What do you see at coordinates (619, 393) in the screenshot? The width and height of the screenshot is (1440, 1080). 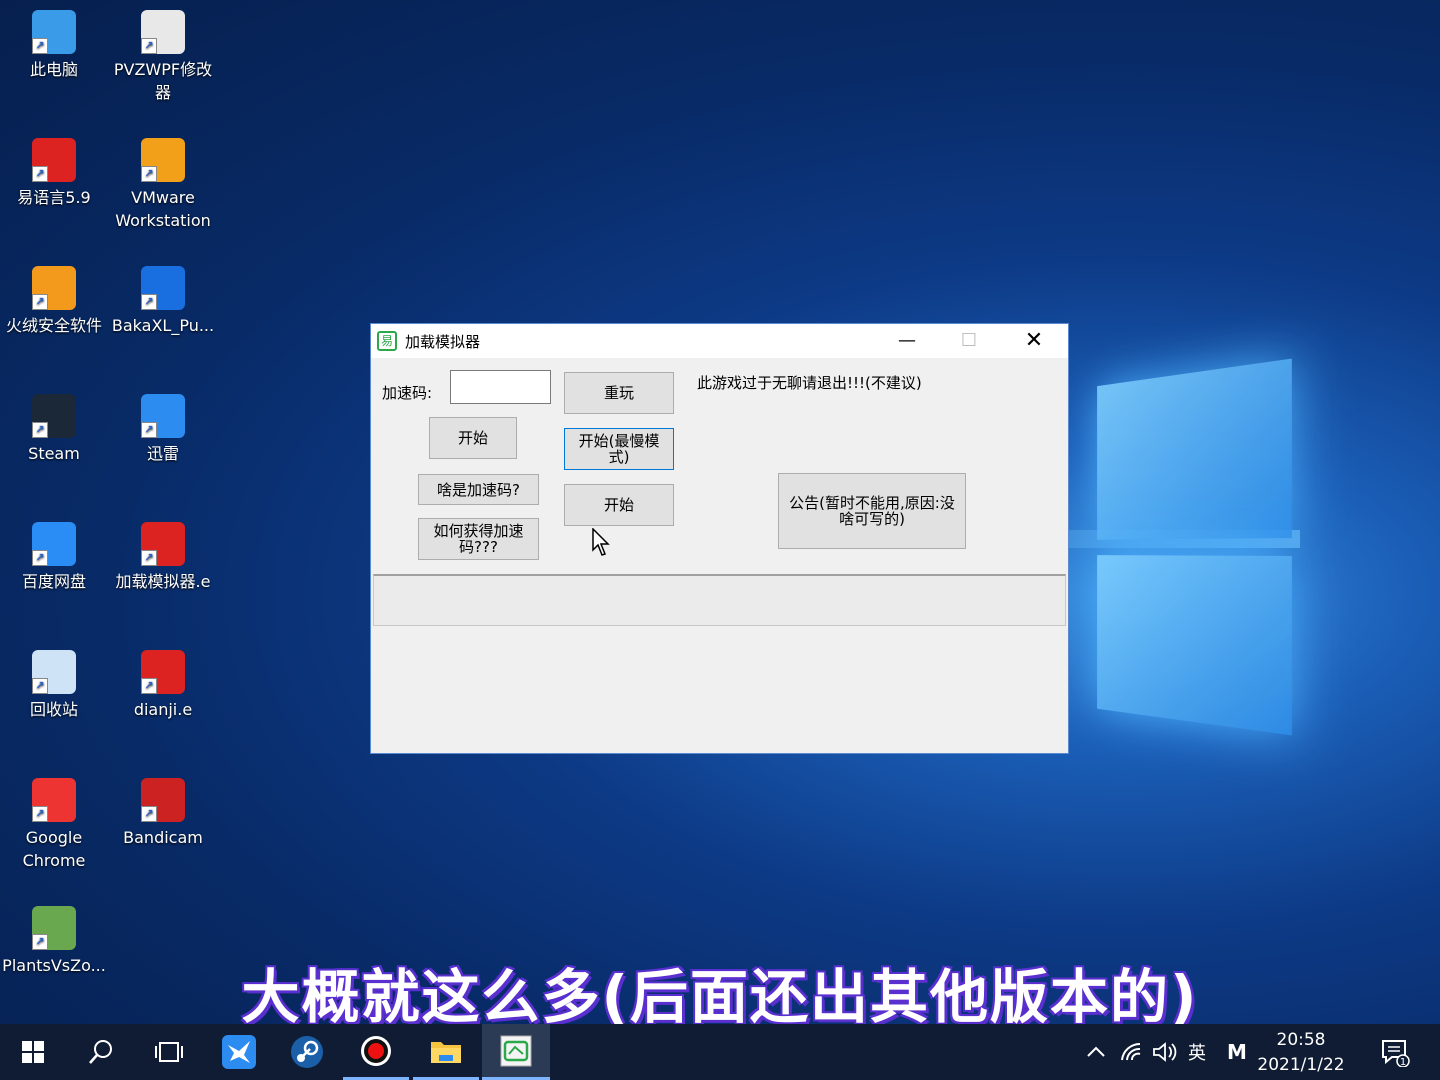 I see `replay-button: 重玩` at bounding box center [619, 393].